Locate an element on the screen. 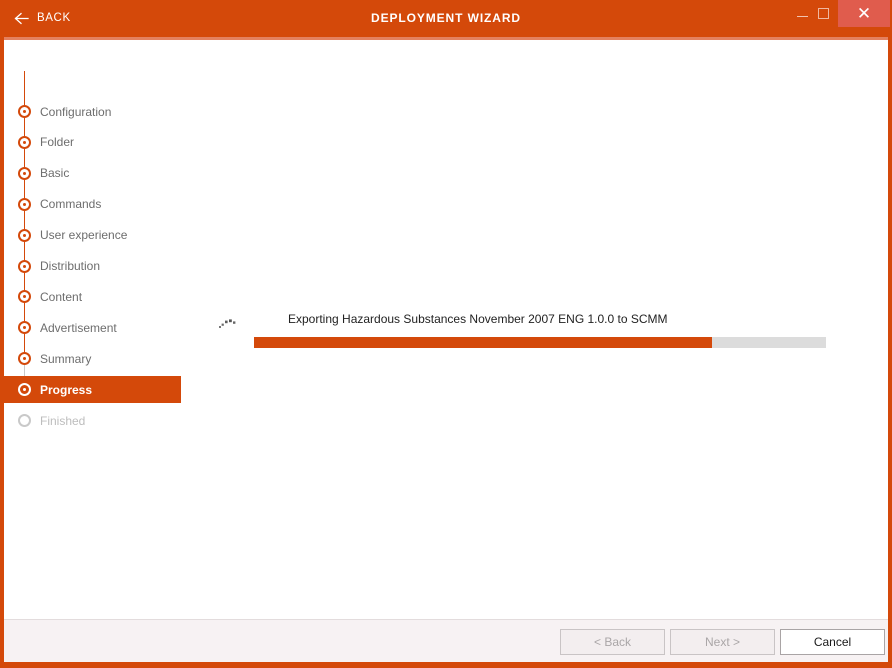  window-frame-bottom is located at coordinates (446, 665).